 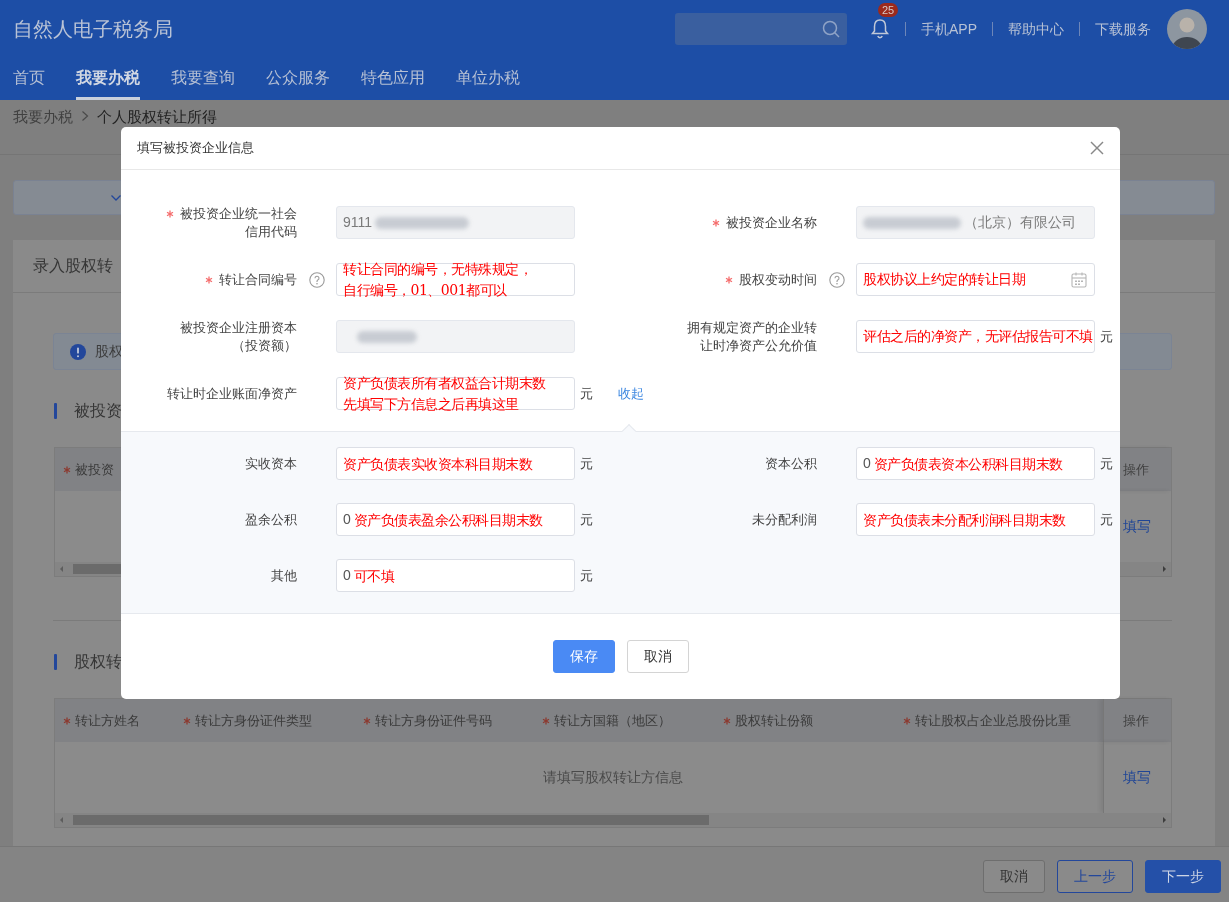 I want to click on column-header: 转让方身份证件类型, so click(x=253, y=720).